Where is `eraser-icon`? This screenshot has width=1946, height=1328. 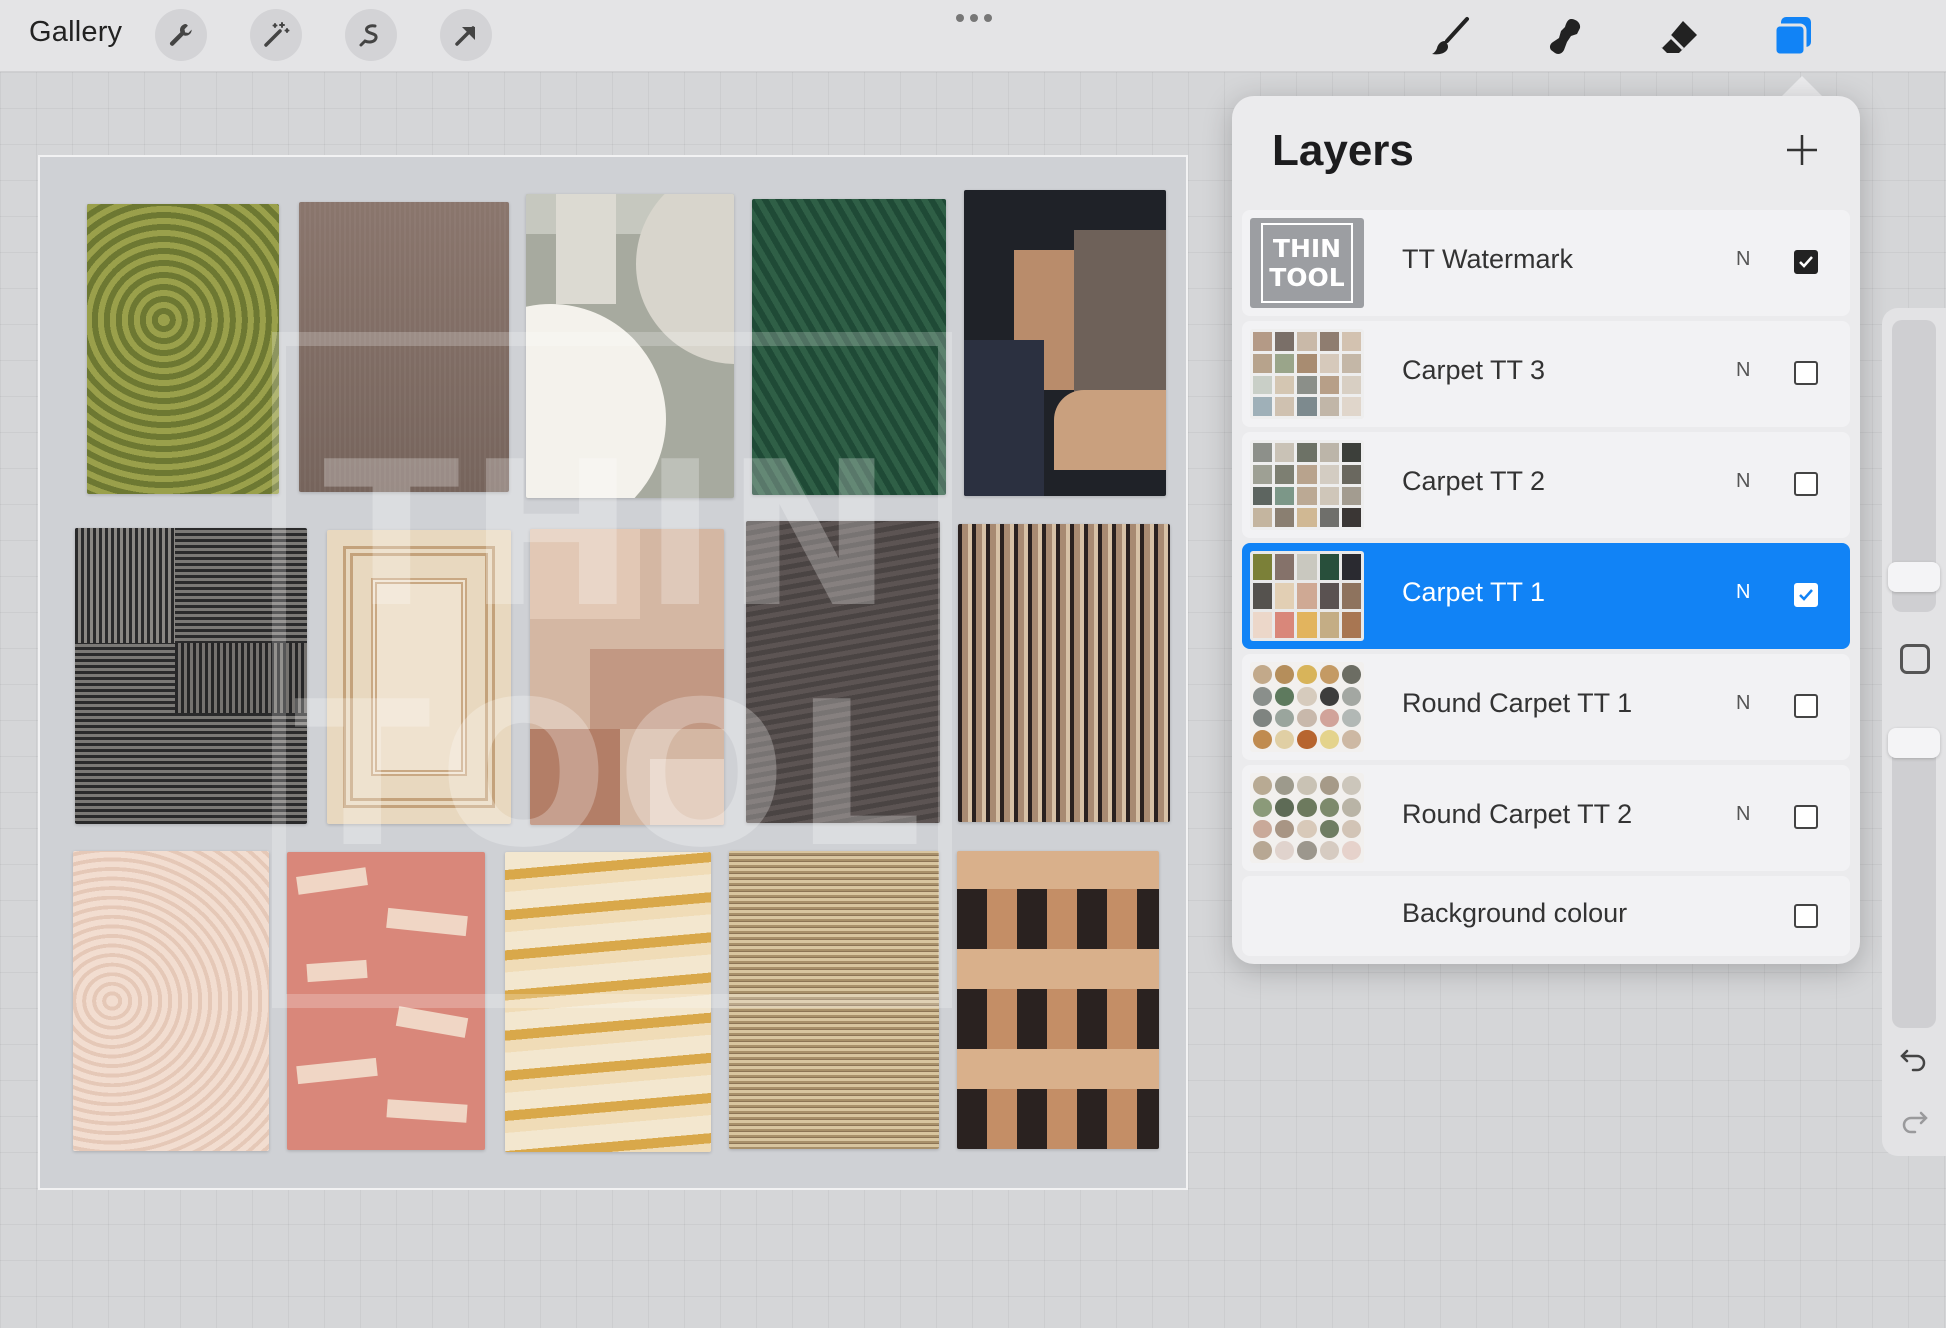 eraser-icon is located at coordinates (1678, 37).